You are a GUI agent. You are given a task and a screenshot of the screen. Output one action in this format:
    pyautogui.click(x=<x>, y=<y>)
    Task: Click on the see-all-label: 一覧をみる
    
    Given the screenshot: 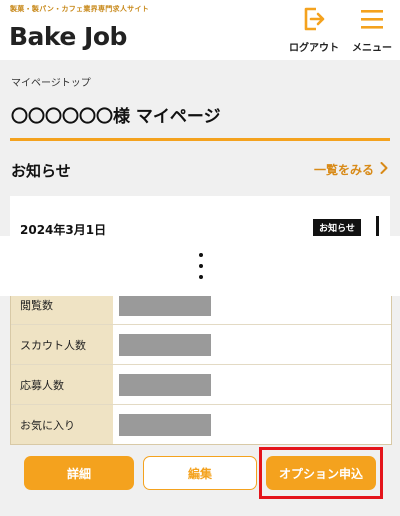 What is the action you would take?
    pyautogui.click(x=343, y=170)
    